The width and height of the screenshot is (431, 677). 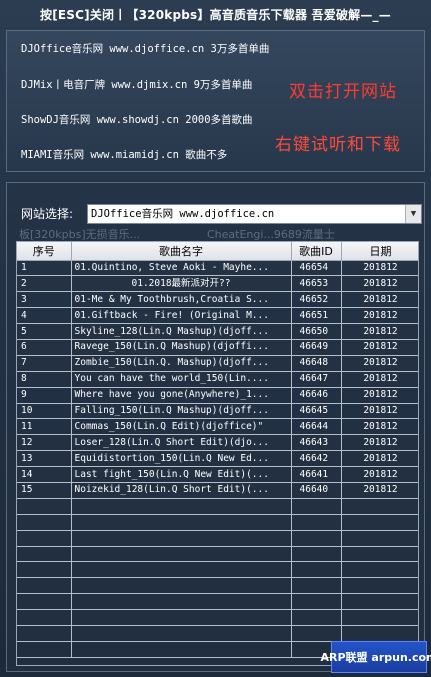 I want to click on row-number: 9, so click(x=44, y=395).